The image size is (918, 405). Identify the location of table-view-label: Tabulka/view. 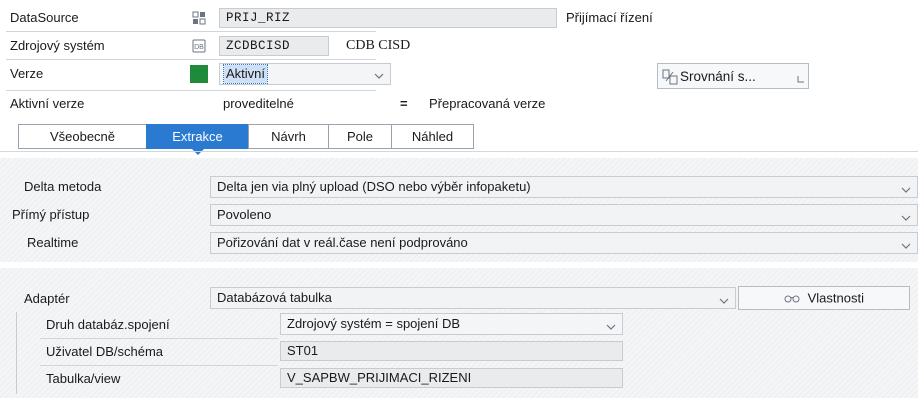
(83, 378).